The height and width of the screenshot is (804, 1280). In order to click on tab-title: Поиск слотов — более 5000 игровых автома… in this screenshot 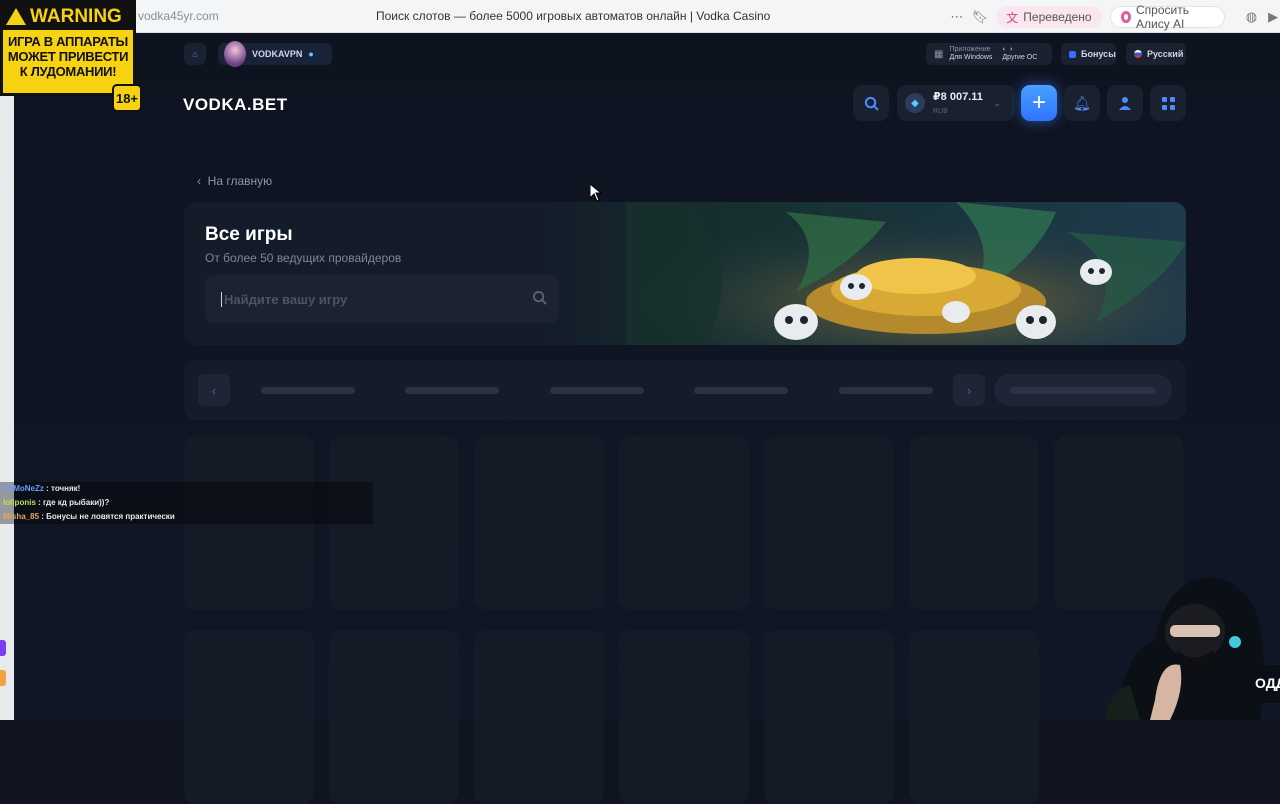, I will do `click(573, 16)`.